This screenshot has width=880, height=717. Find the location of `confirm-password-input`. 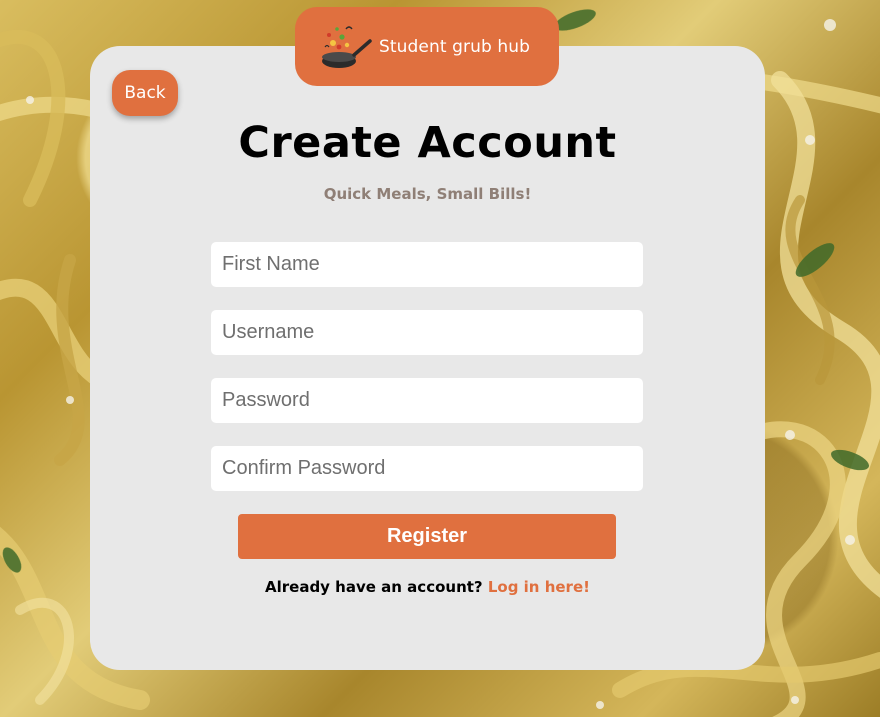

confirm-password-input is located at coordinates (427, 468).